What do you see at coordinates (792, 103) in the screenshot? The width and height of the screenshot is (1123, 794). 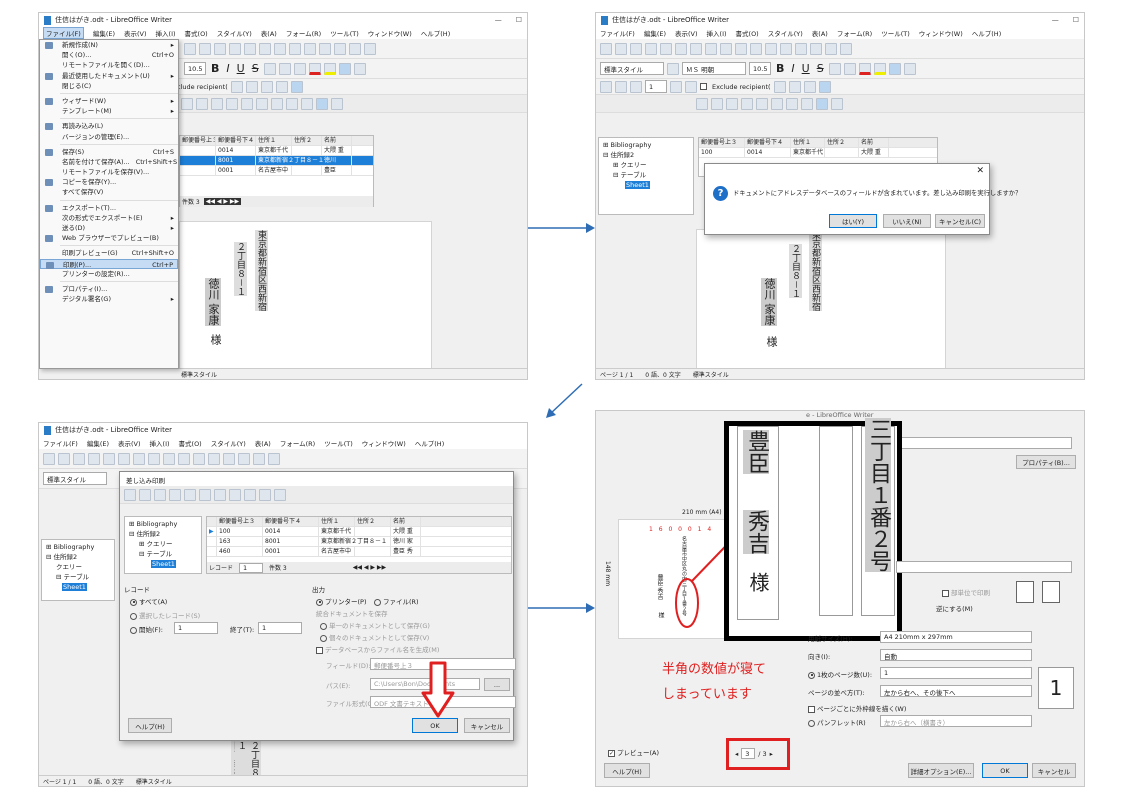 I see `data-to-text-icon` at bounding box center [792, 103].